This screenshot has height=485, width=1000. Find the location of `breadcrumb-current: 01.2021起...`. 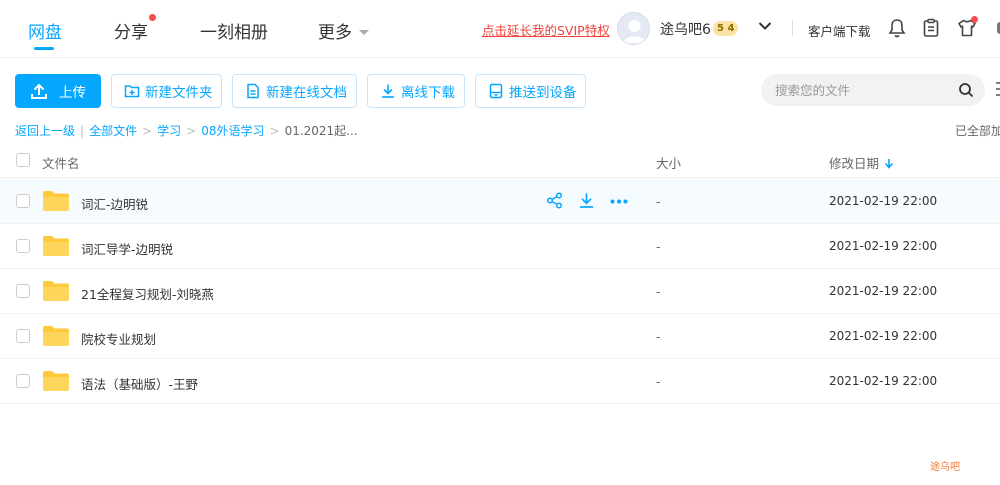

breadcrumb-current: 01.2021起... is located at coordinates (321, 131).